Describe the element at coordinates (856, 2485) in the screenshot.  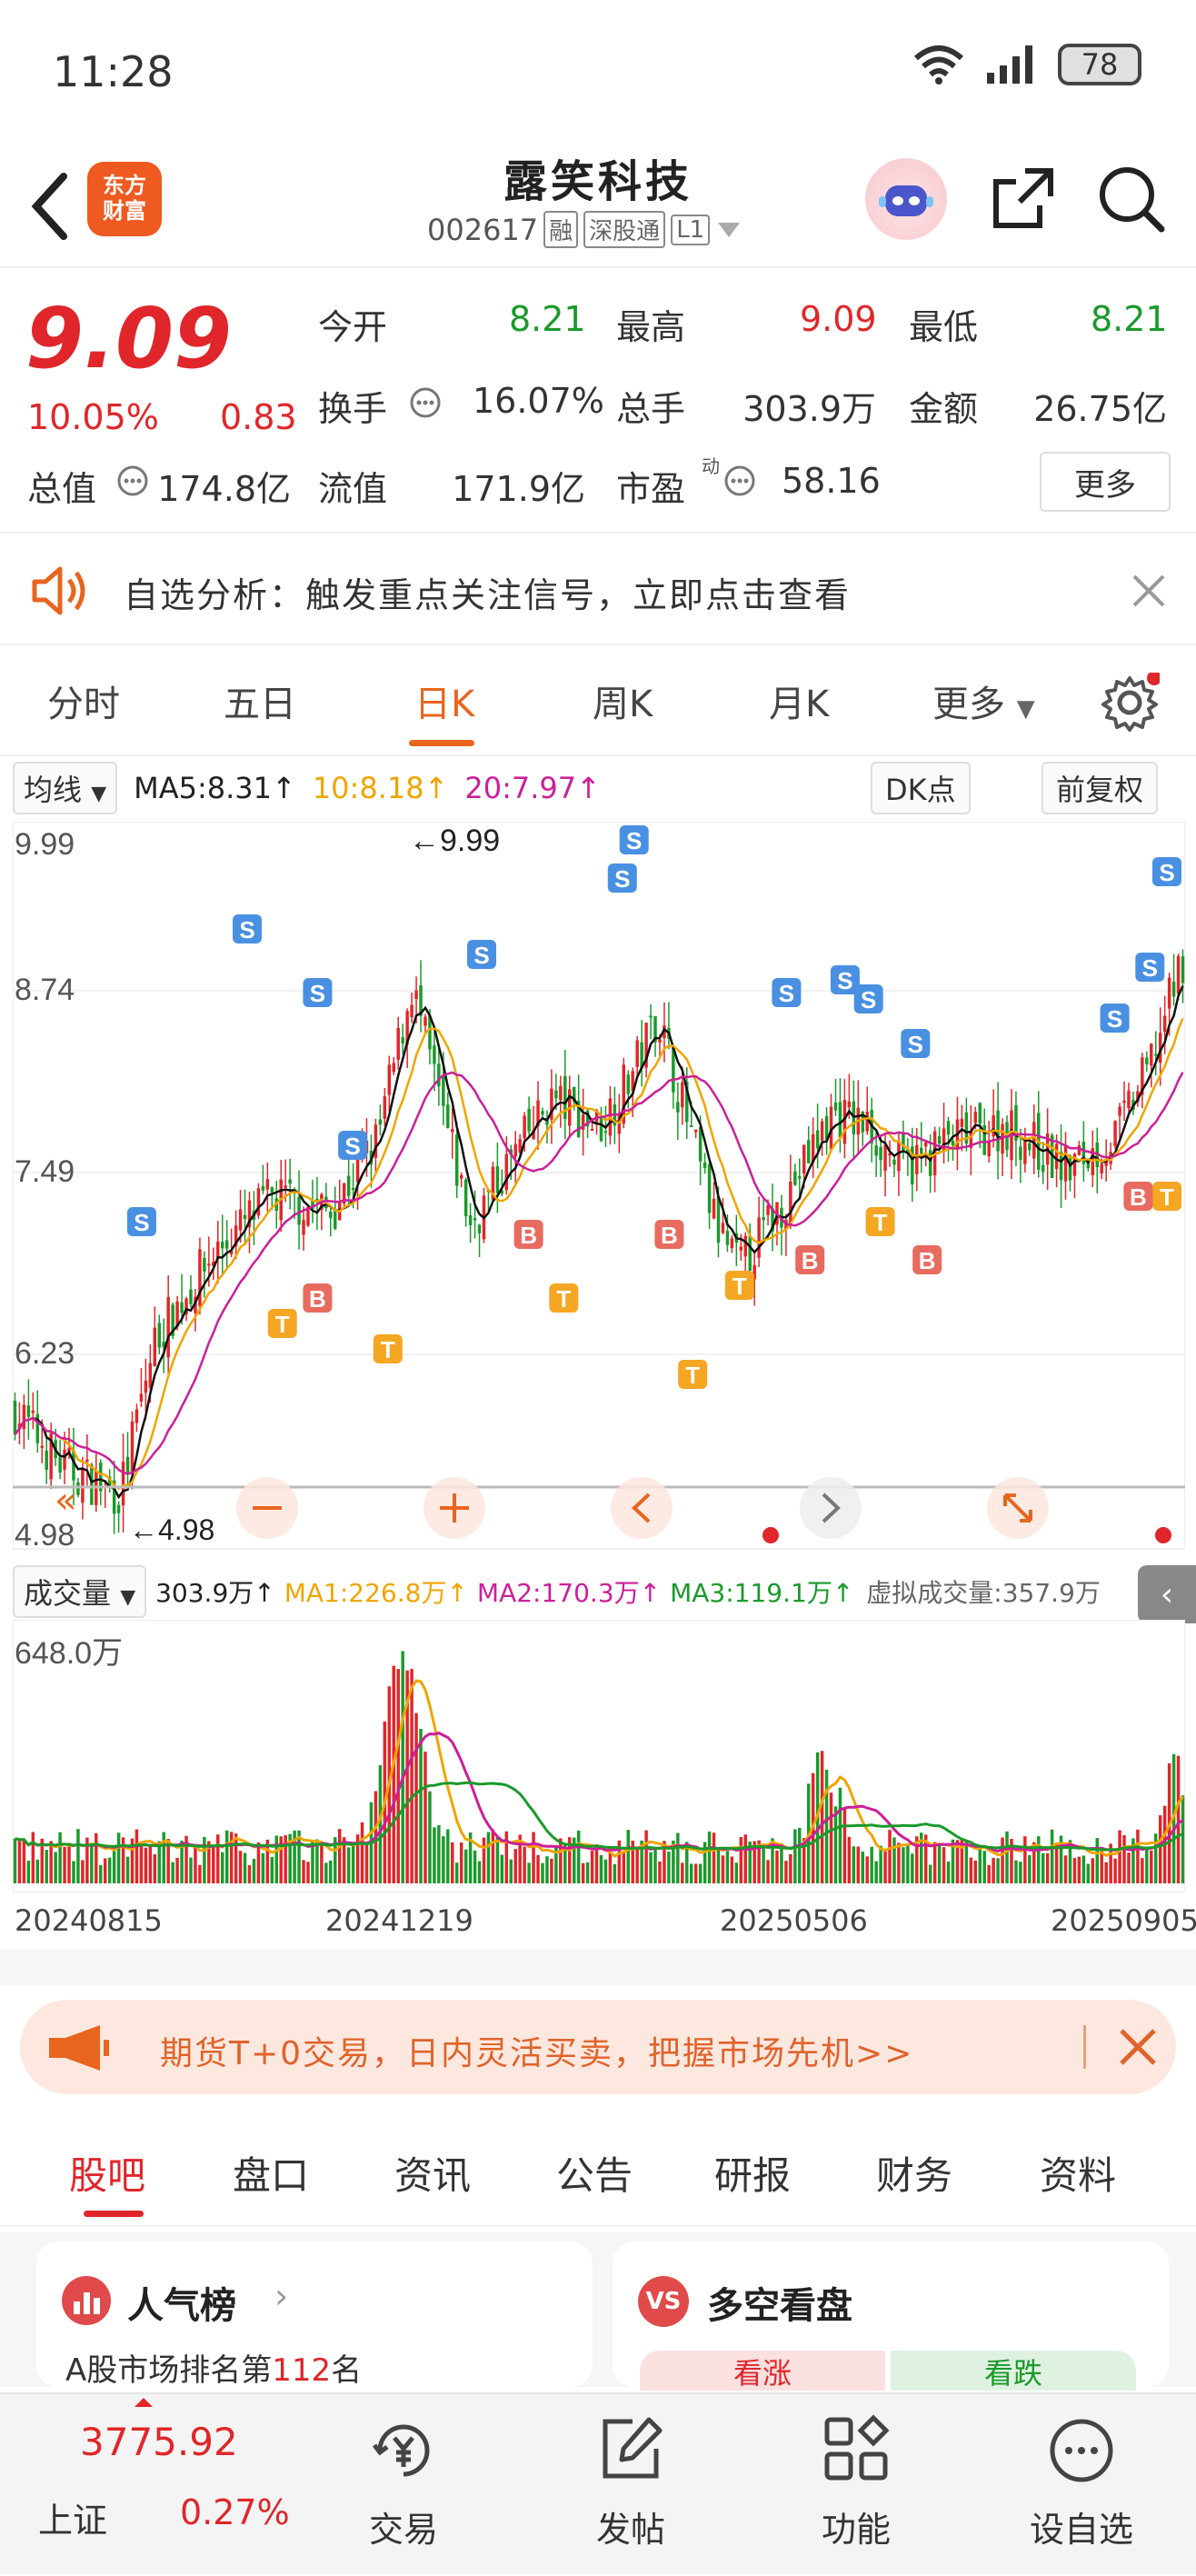
I see `nav-functions: 功能` at that location.